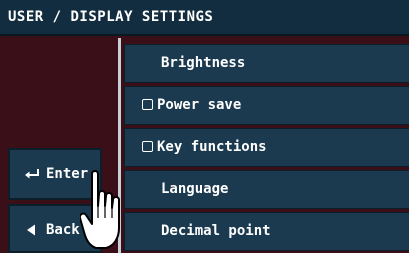  I want to click on key-functions-checkbox, so click(147, 146).